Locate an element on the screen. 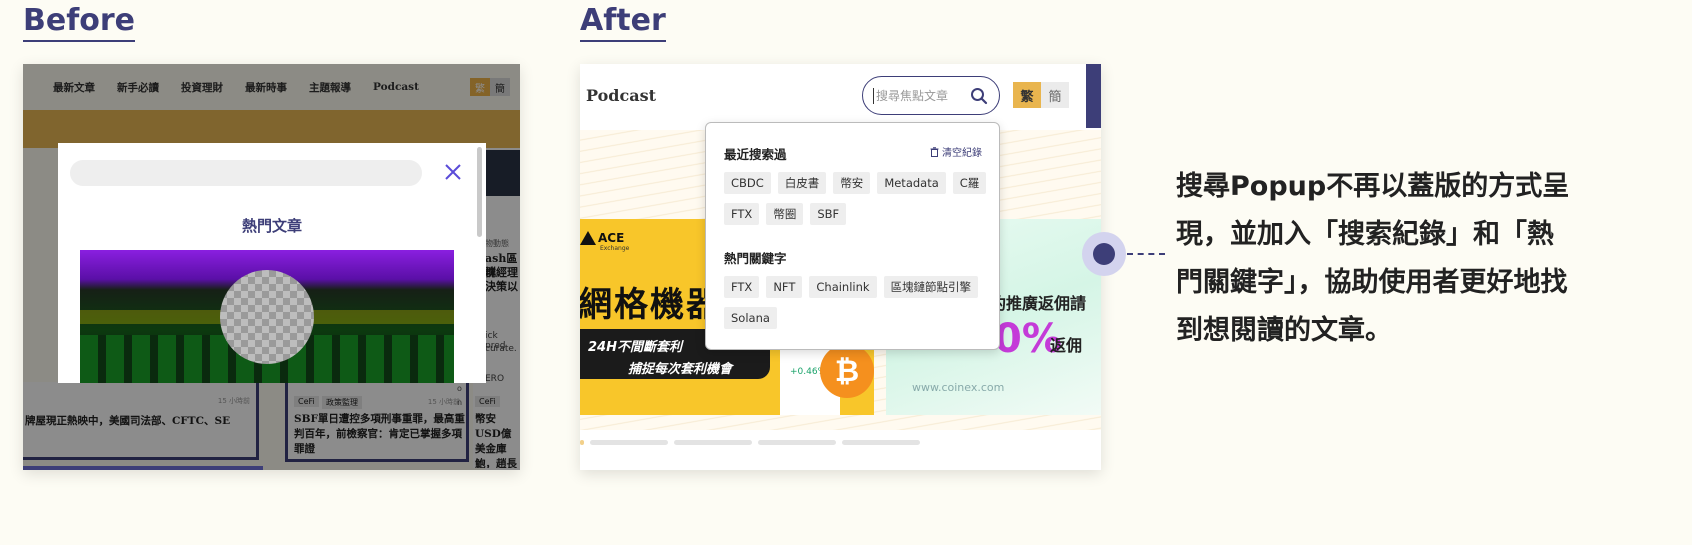 Image resolution: width=1692 pixels, height=545 pixels. hot-tag: FTX is located at coordinates (742, 287).